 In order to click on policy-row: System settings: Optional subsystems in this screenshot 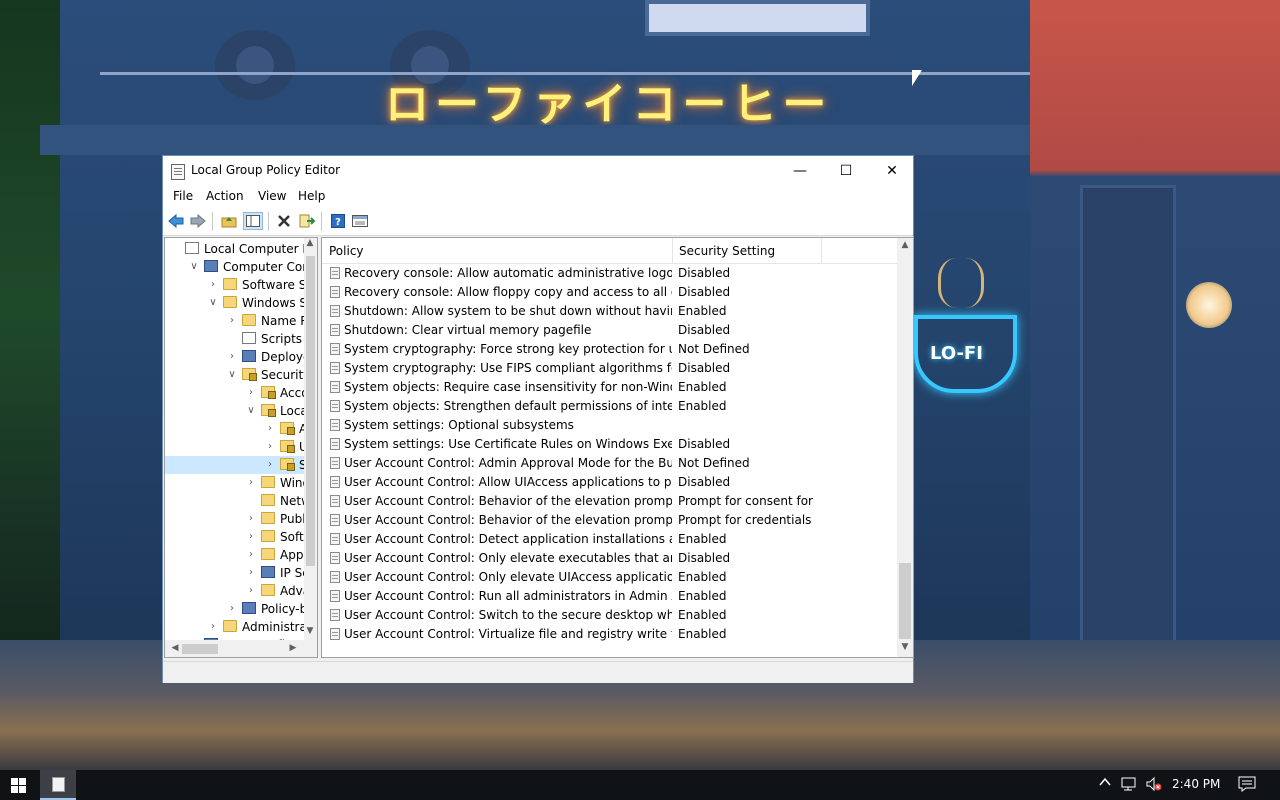, I will do `click(609, 425)`.